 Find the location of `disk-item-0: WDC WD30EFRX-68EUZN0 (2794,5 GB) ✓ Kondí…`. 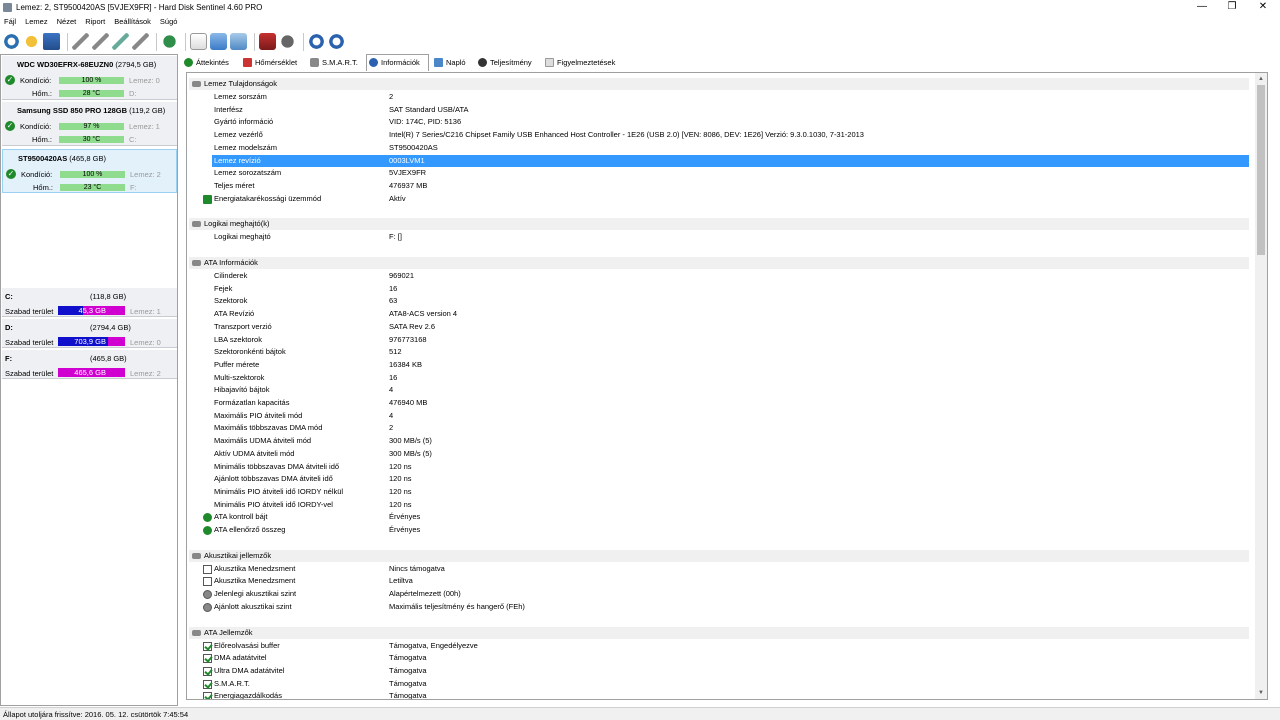

disk-item-0: WDC WD30EFRX-68EUZN0 (2794,5 GB) ✓ Kondí… is located at coordinates (89, 78).